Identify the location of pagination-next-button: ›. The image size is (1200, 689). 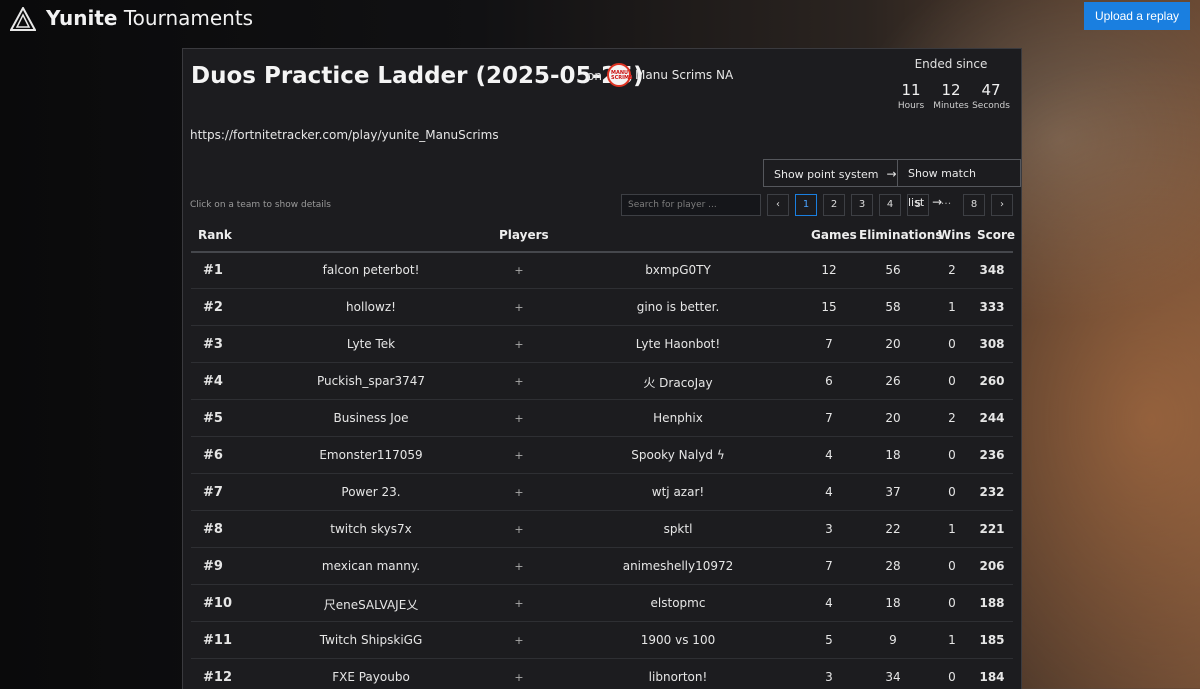
(1002, 205).